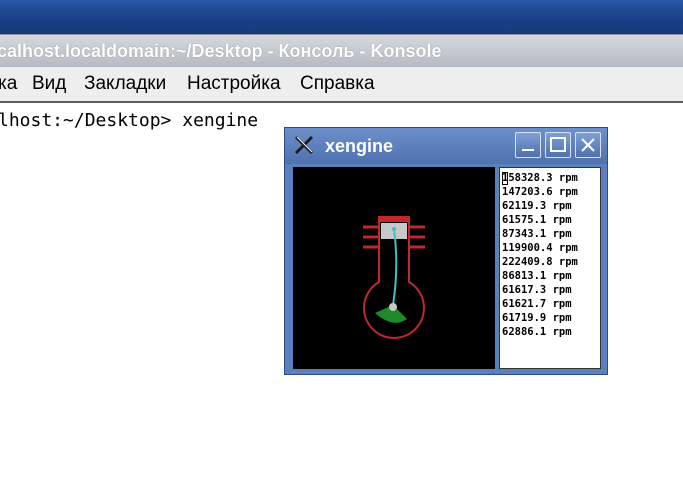 The image size is (683, 481). What do you see at coordinates (540, 262) in the screenshot?
I see `rpm-reading: 222409.8 rpm` at bounding box center [540, 262].